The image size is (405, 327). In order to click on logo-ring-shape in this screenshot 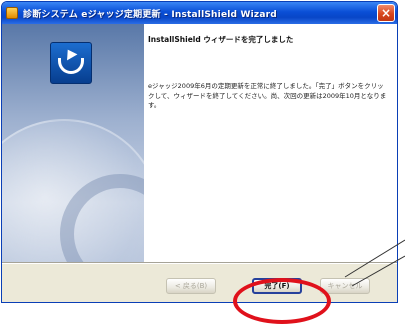, I will do `click(71, 66)`.